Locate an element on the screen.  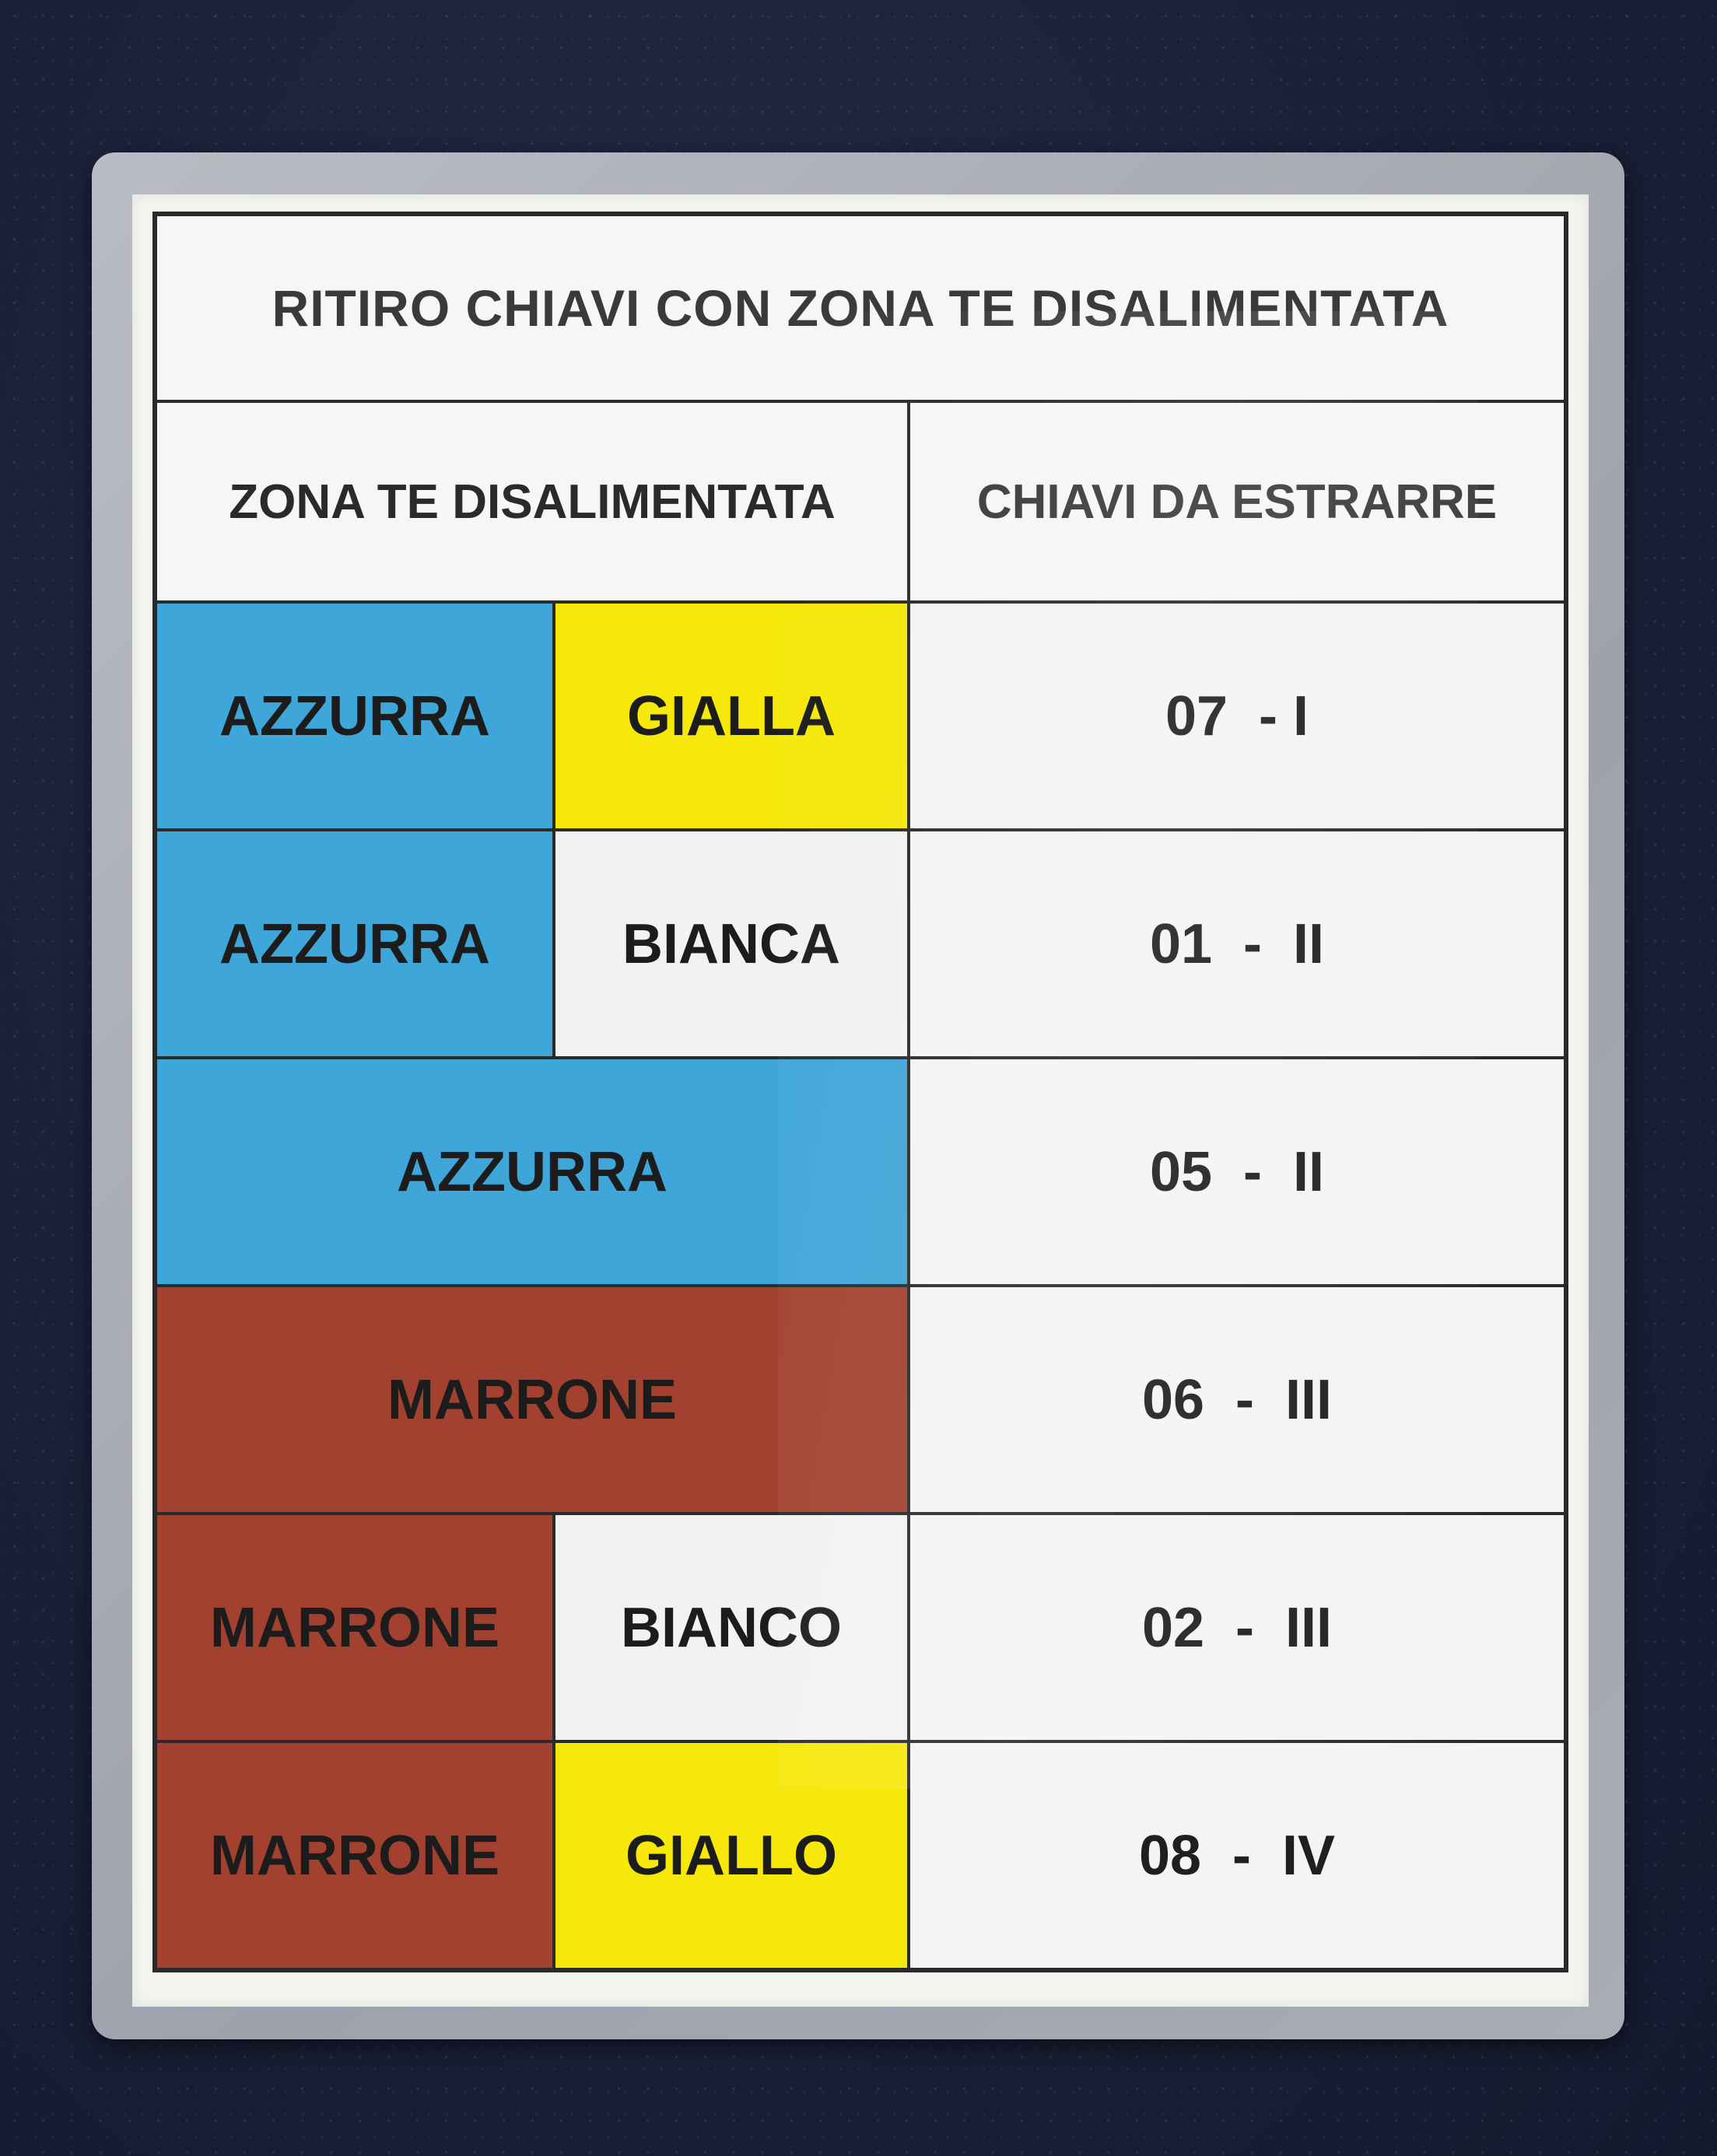
table-row: MARRONE BIANCO 02 - III is located at coordinates (860, 1626).